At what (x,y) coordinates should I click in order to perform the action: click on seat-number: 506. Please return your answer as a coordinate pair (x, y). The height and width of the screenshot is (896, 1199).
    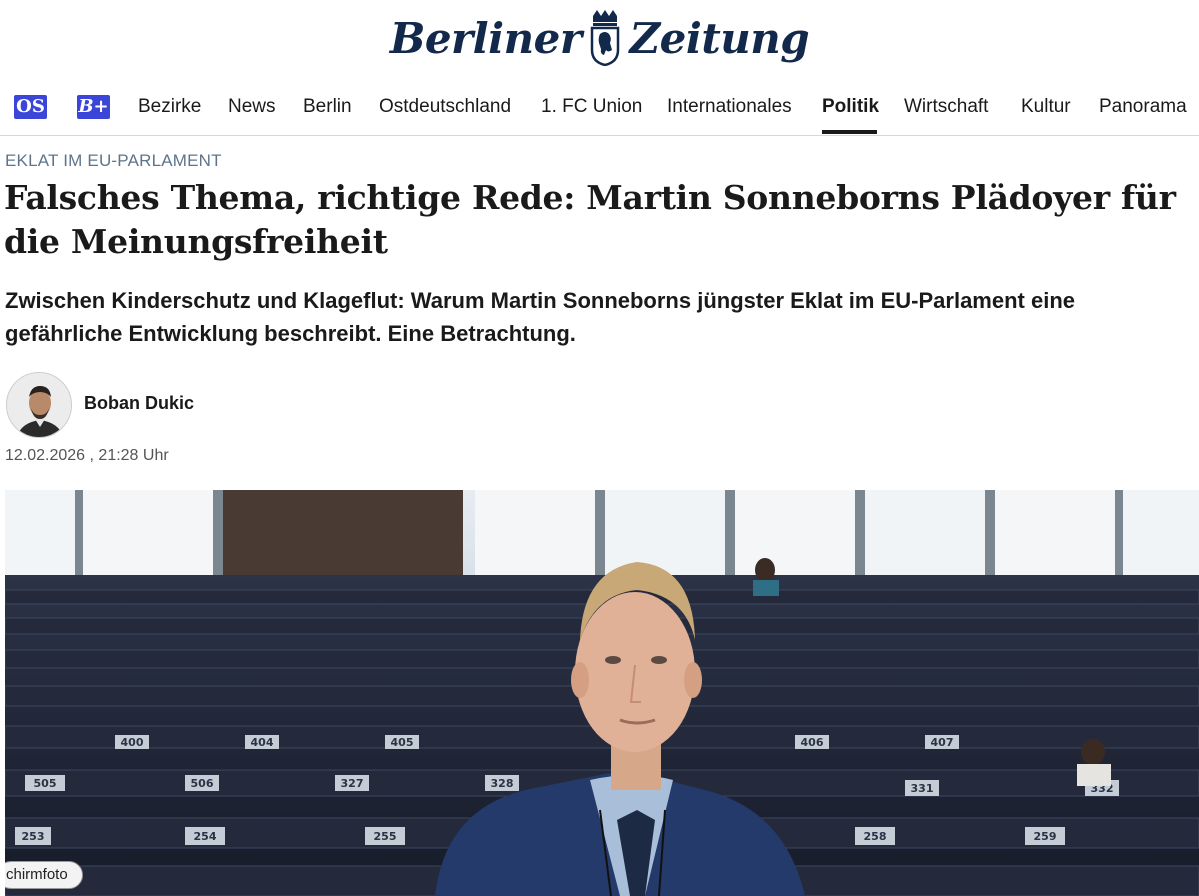
    Looking at the image, I should click on (202, 783).